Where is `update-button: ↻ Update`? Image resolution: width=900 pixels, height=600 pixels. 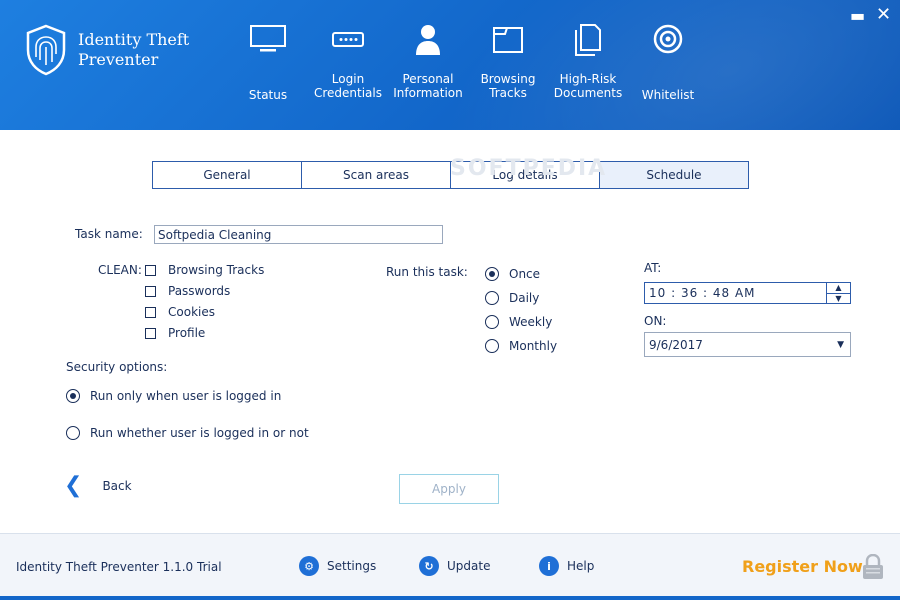 update-button: ↻ Update is located at coordinates (454, 566).